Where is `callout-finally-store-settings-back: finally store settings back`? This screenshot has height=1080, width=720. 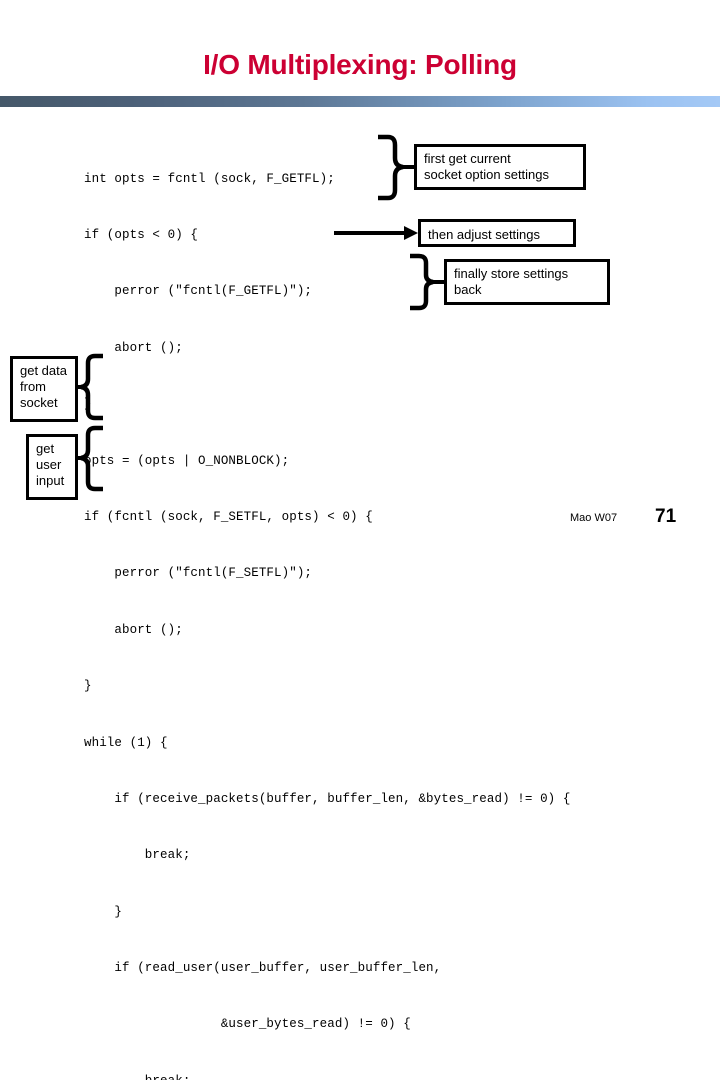
callout-finally-store-settings-back: finally store settings back is located at coordinates (527, 282).